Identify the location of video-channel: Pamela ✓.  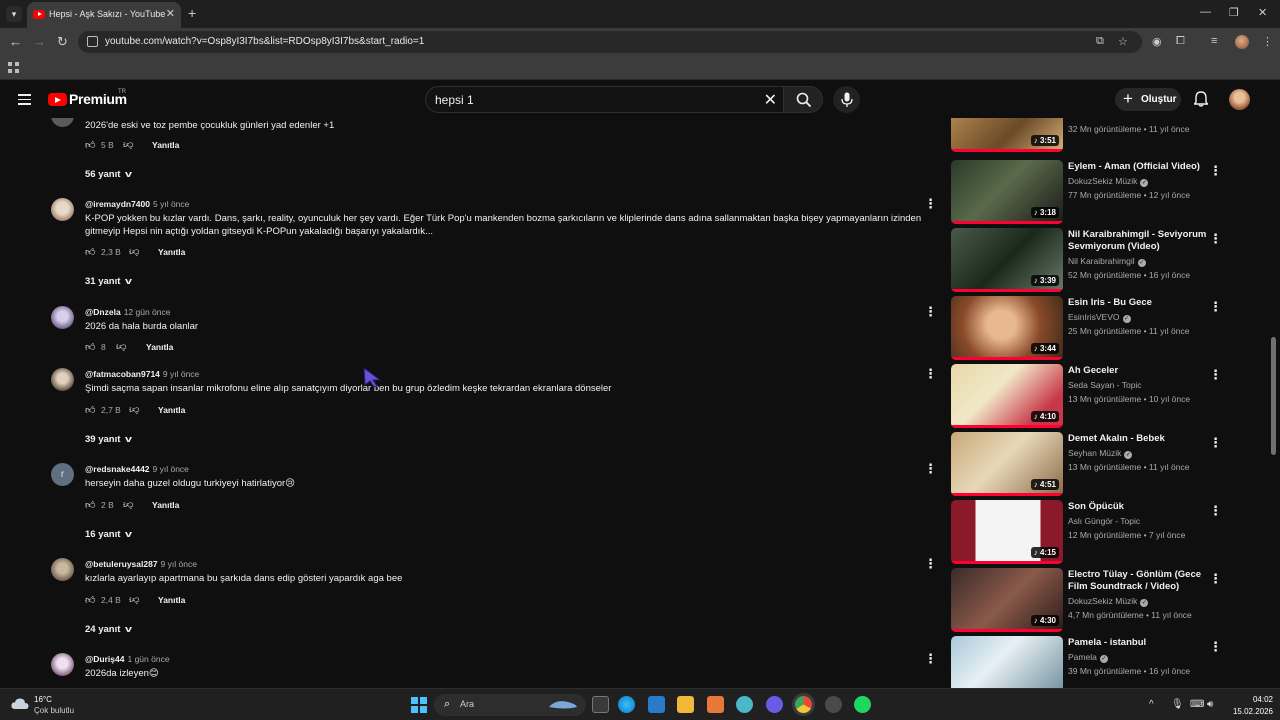
(1088, 657).